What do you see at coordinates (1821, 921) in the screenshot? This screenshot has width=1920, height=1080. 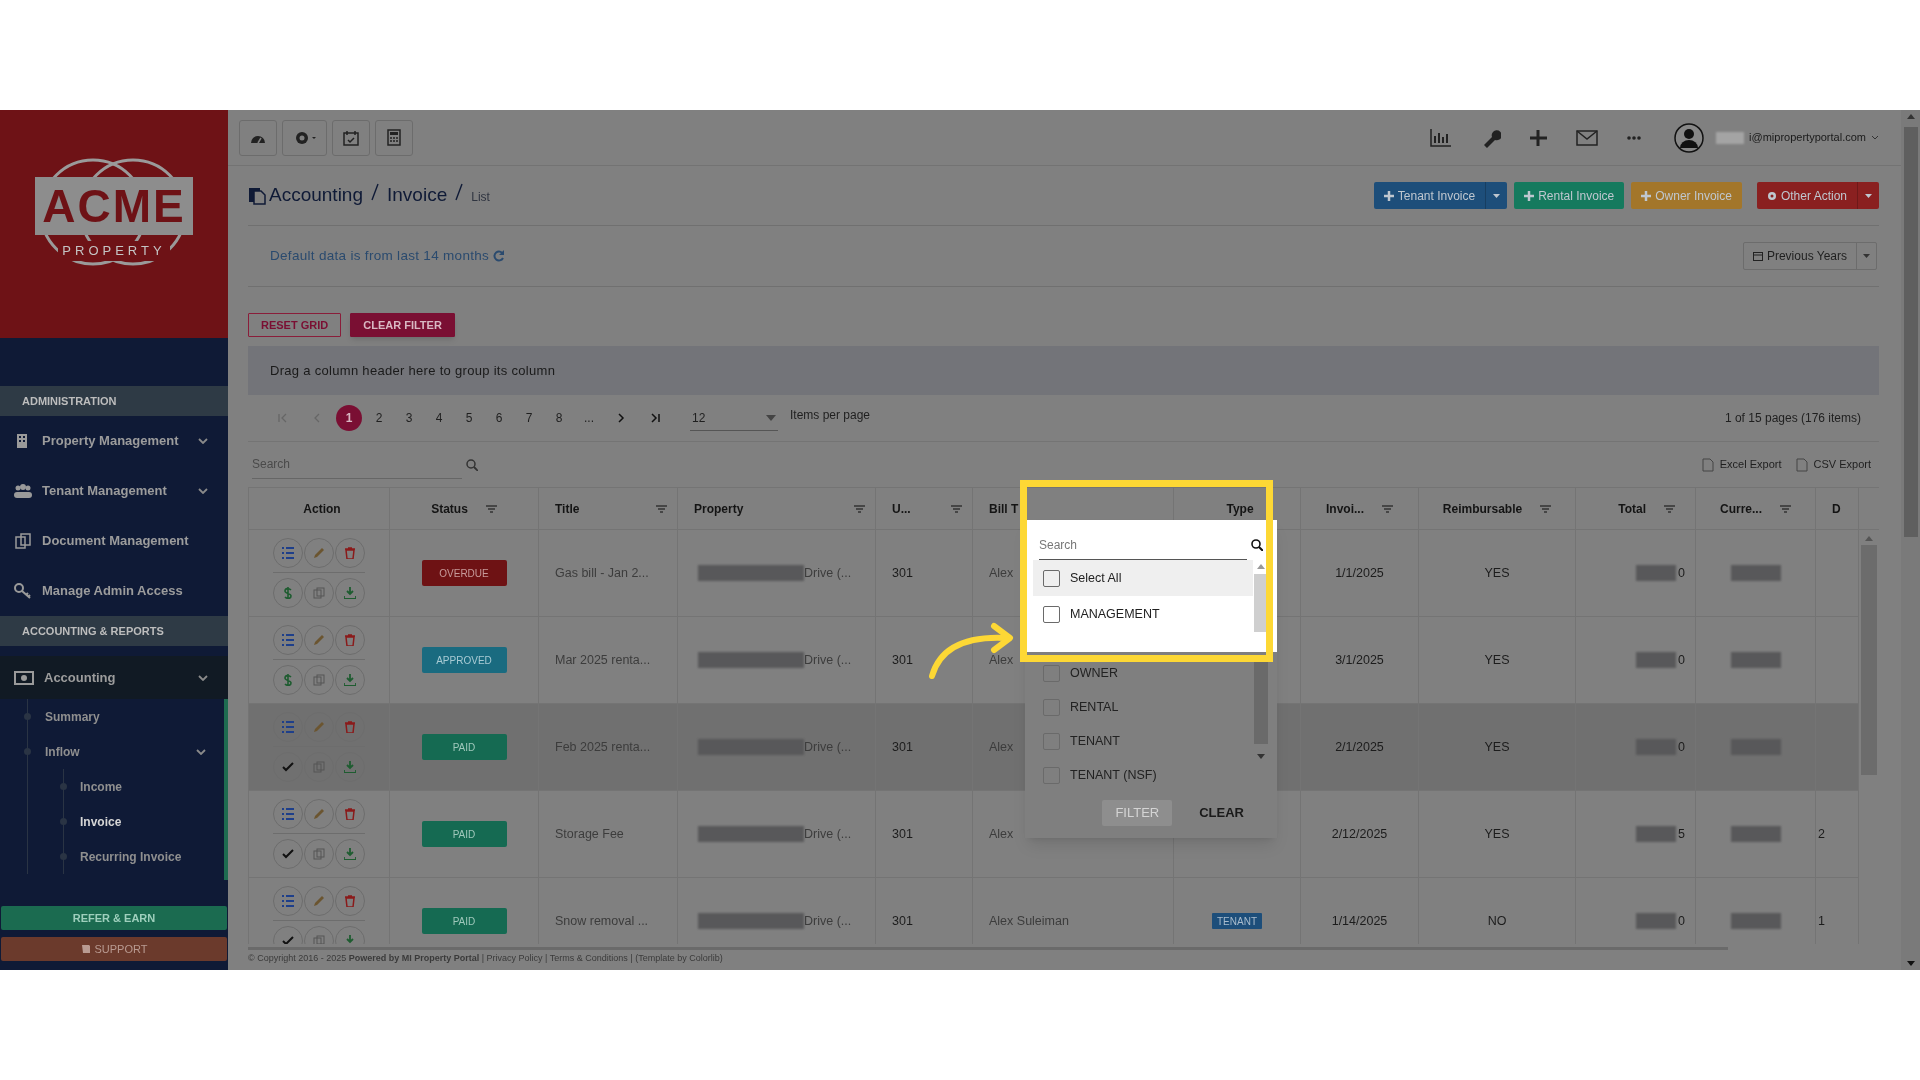 I see `table-cell-text: 1` at bounding box center [1821, 921].